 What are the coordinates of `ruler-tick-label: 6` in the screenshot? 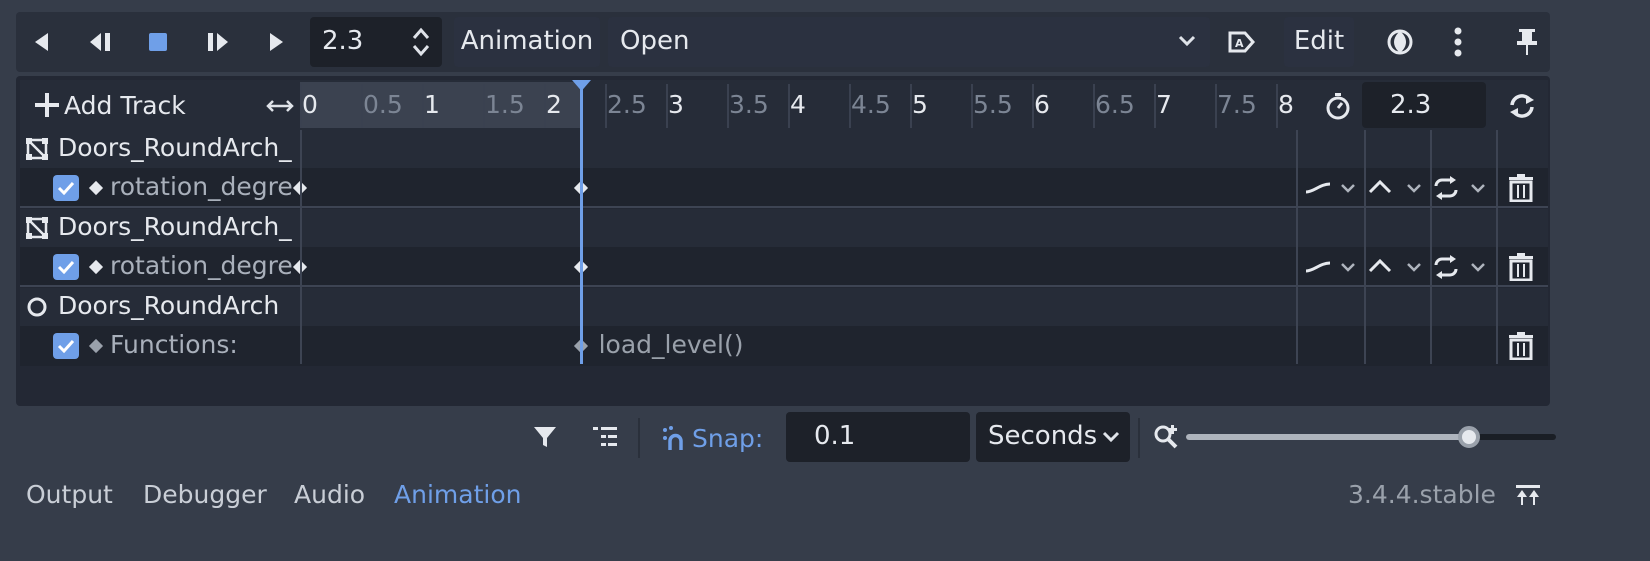 It's located at (1042, 104).